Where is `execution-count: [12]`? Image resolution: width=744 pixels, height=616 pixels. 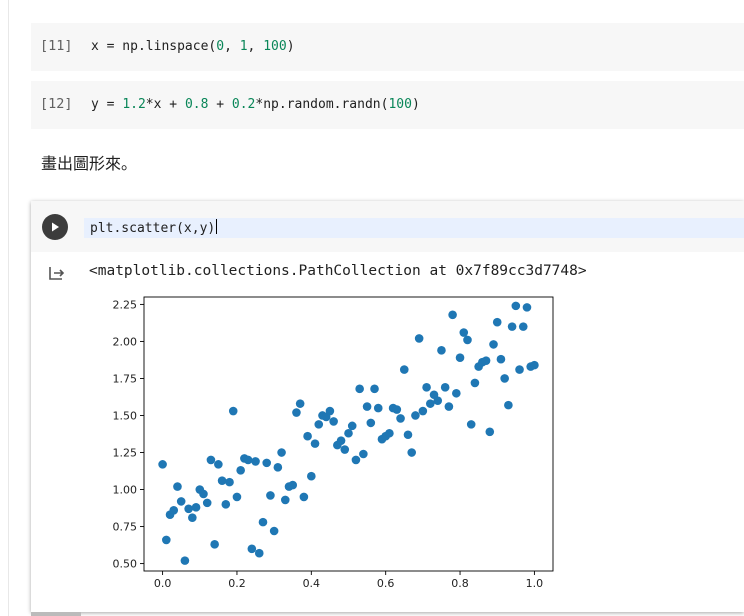 execution-count: [12] is located at coordinates (56, 104).